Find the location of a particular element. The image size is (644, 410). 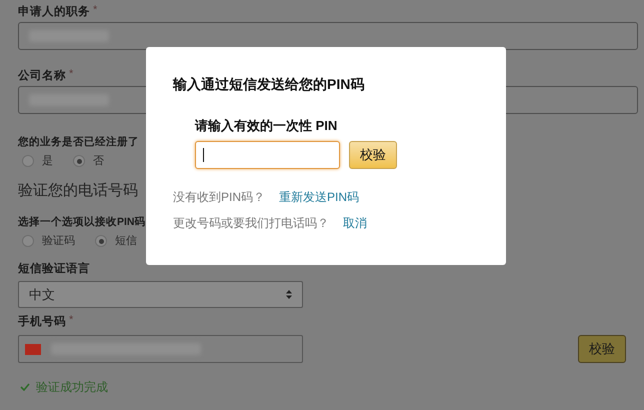

field-label: 短信验证语言 is located at coordinates (54, 269).